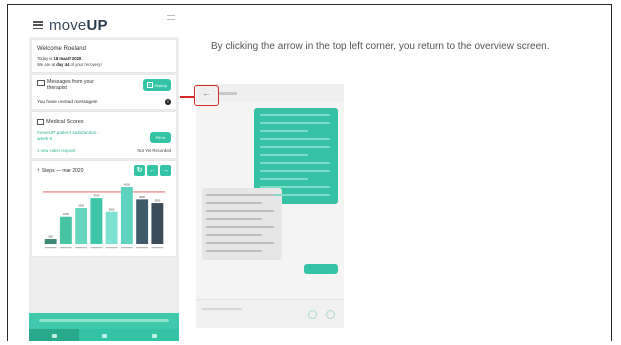  I want to click on bottom-action-band, so click(104, 321).